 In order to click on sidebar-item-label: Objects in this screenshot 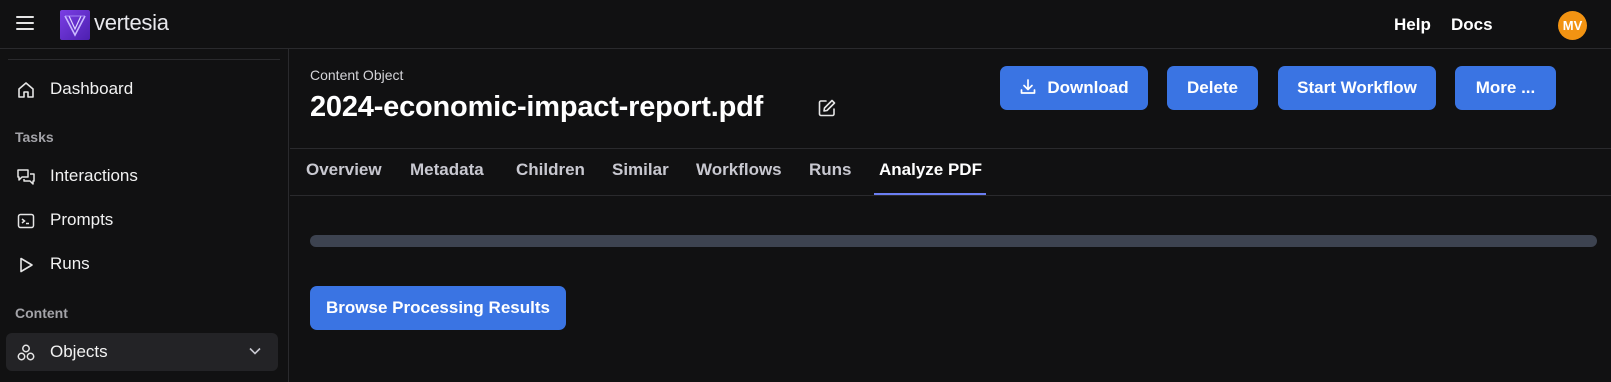, I will do `click(79, 351)`.